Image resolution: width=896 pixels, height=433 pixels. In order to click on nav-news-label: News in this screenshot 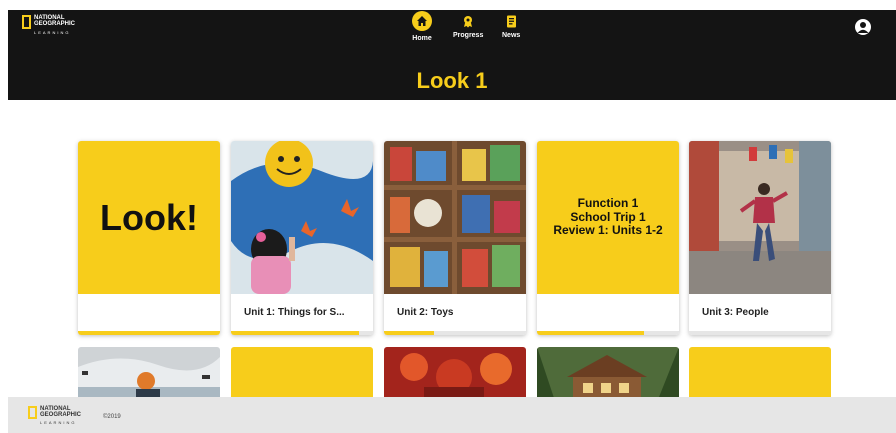, I will do `click(511, 35)`.